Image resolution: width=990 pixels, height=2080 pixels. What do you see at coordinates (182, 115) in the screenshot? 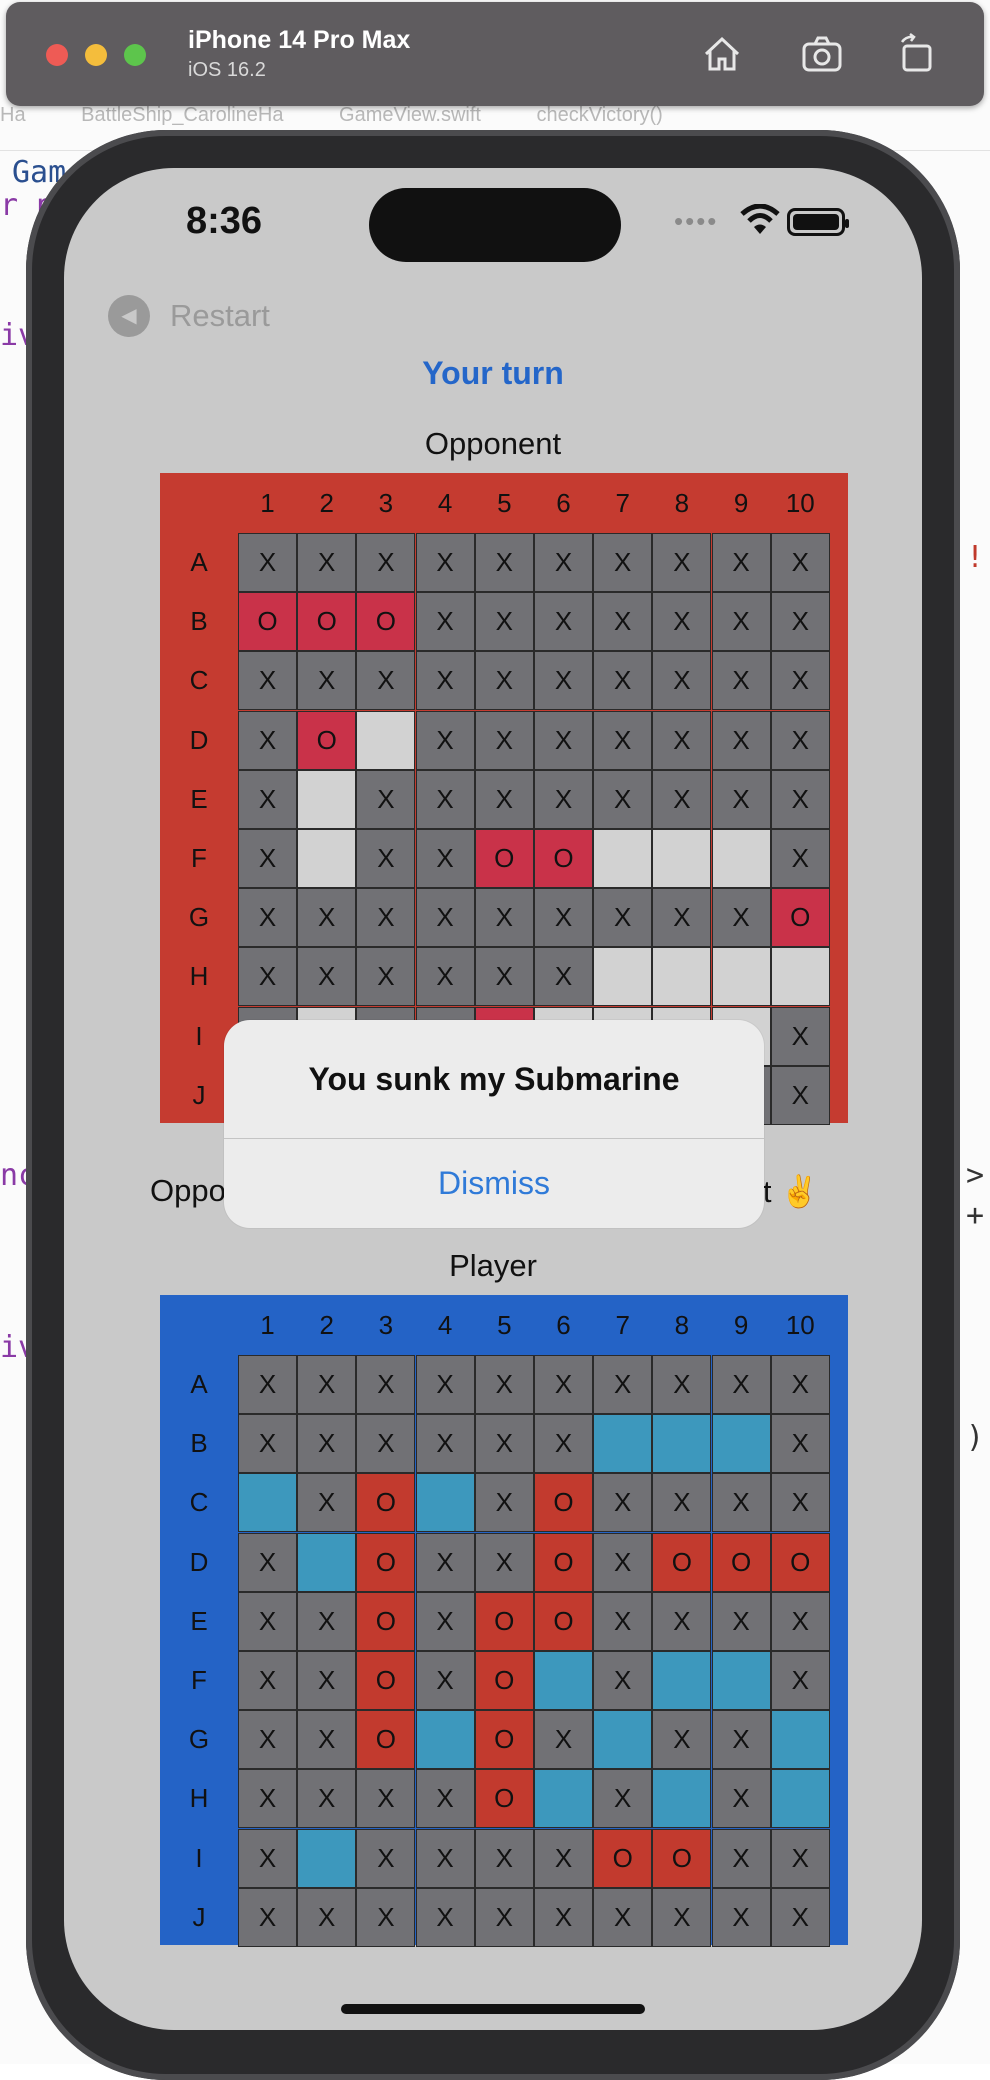
I see `breadcrumb-item: BattleShip_CarolineHa` at bounding box center [182, 115].